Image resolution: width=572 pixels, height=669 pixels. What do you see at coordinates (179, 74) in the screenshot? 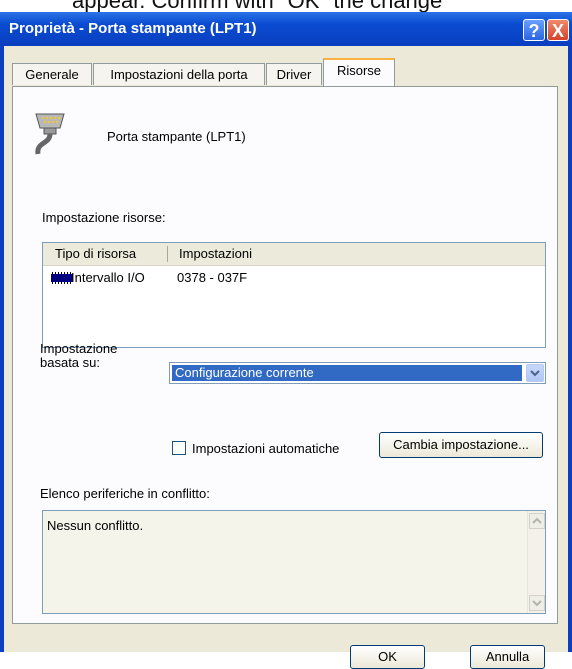
I see `tab-impostazioni-porta: Impostazioni della porta` at bounding box center [179, 74].